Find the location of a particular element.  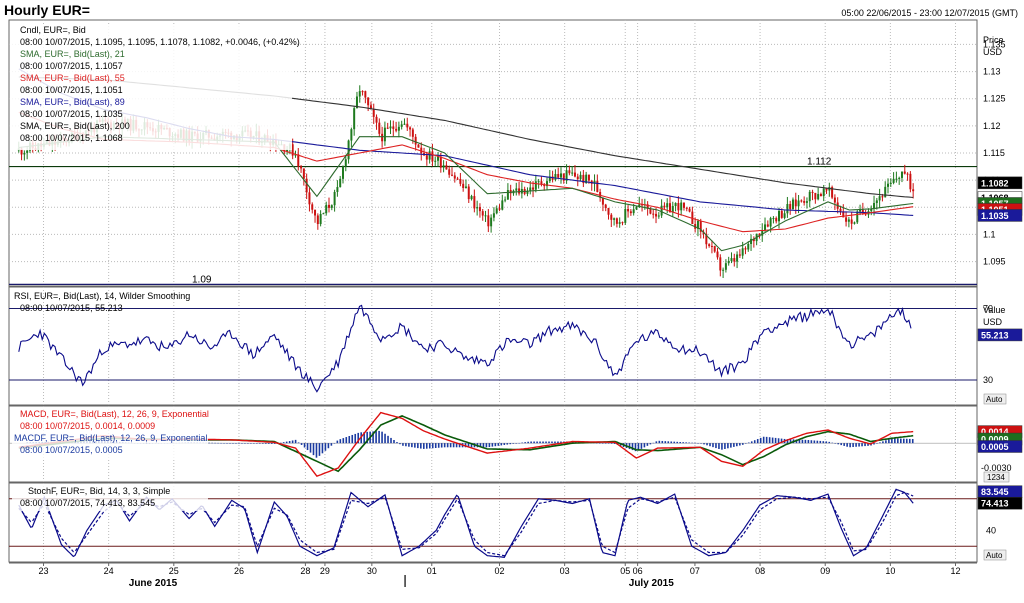

x-tick-label: 05 is located at coordinates (625, 571).